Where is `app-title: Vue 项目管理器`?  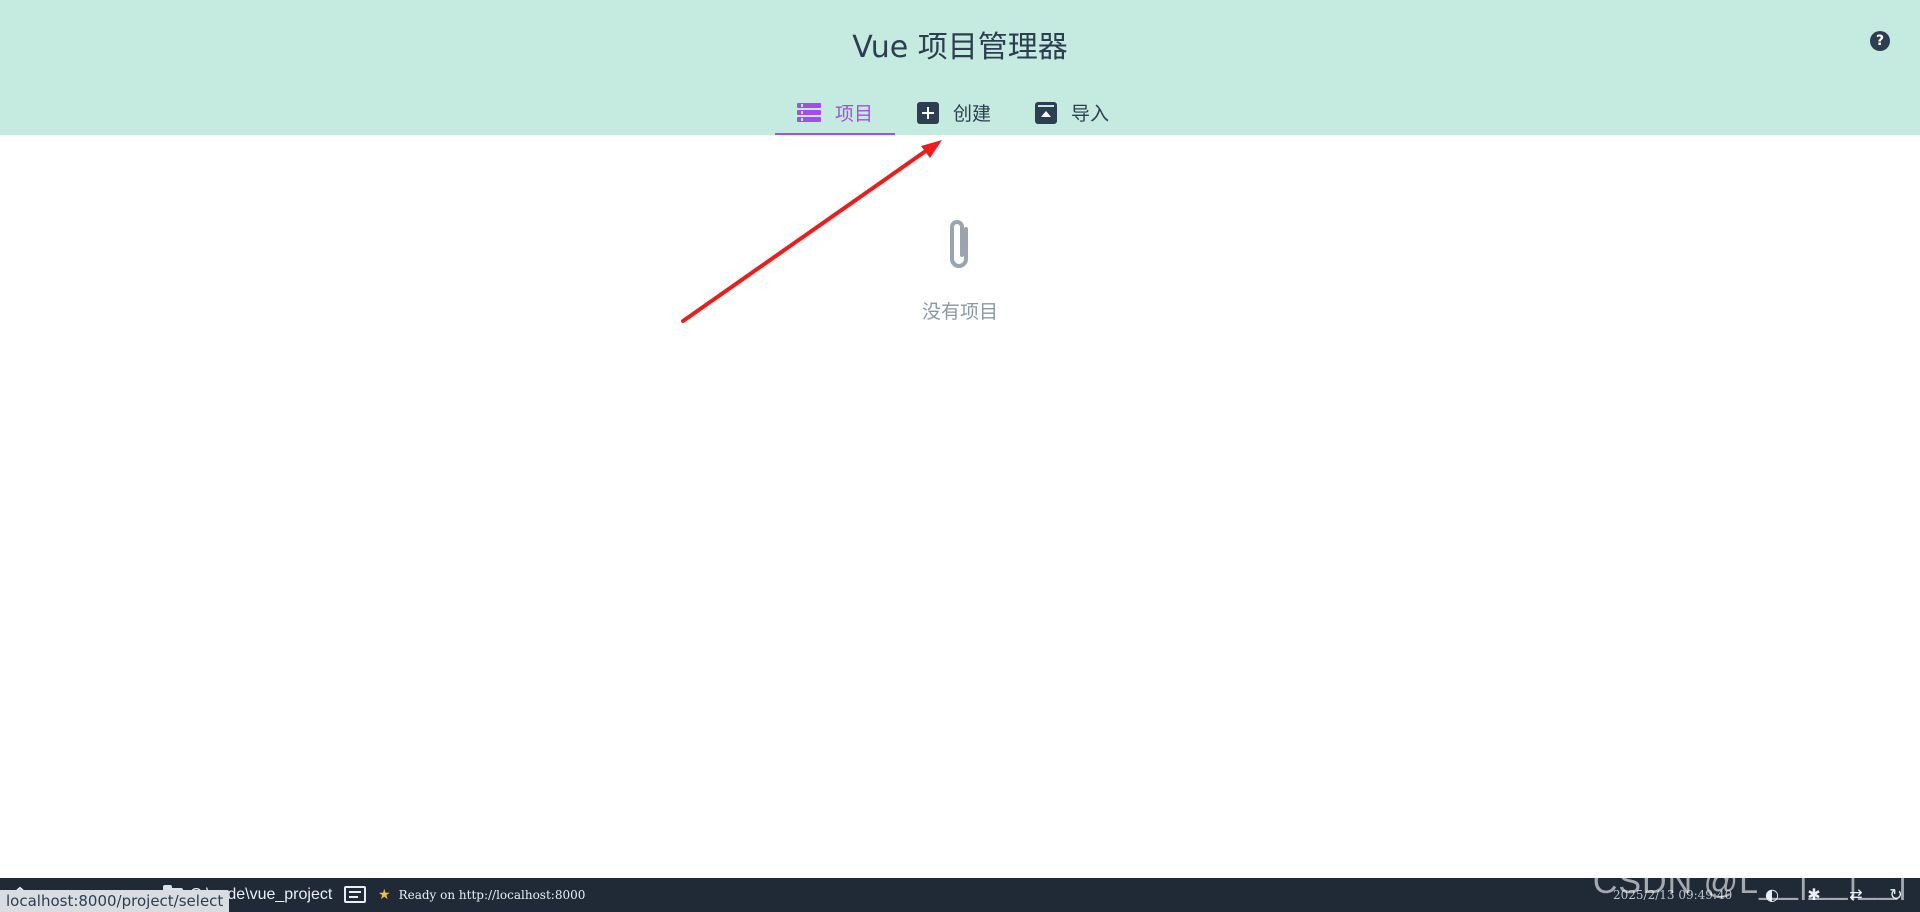
app-title: Vue 项目管理器 is located at coordinates (960, 47).